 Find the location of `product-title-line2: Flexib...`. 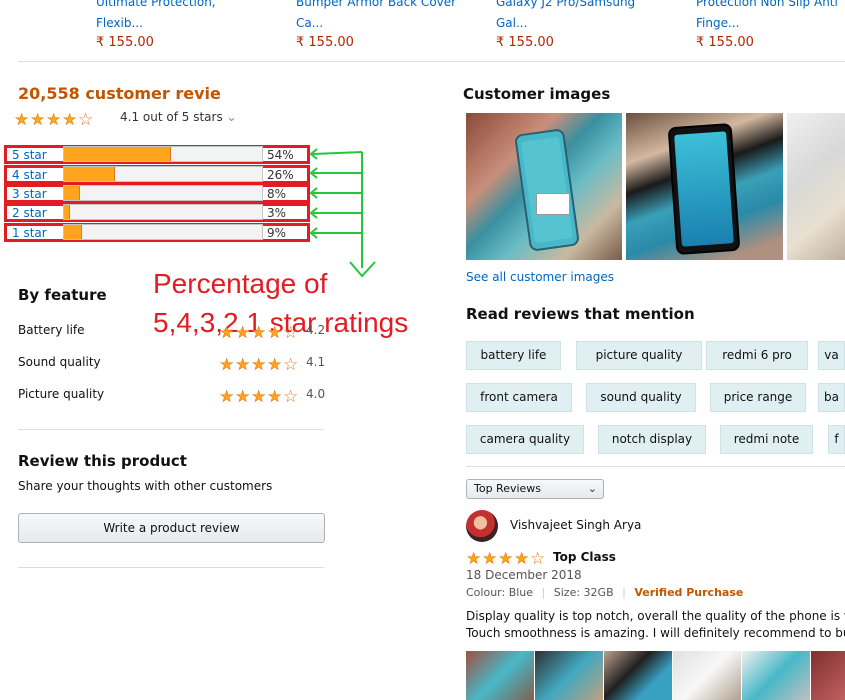

product-title-line2: Flexib... is located at coordinates (191, 23).